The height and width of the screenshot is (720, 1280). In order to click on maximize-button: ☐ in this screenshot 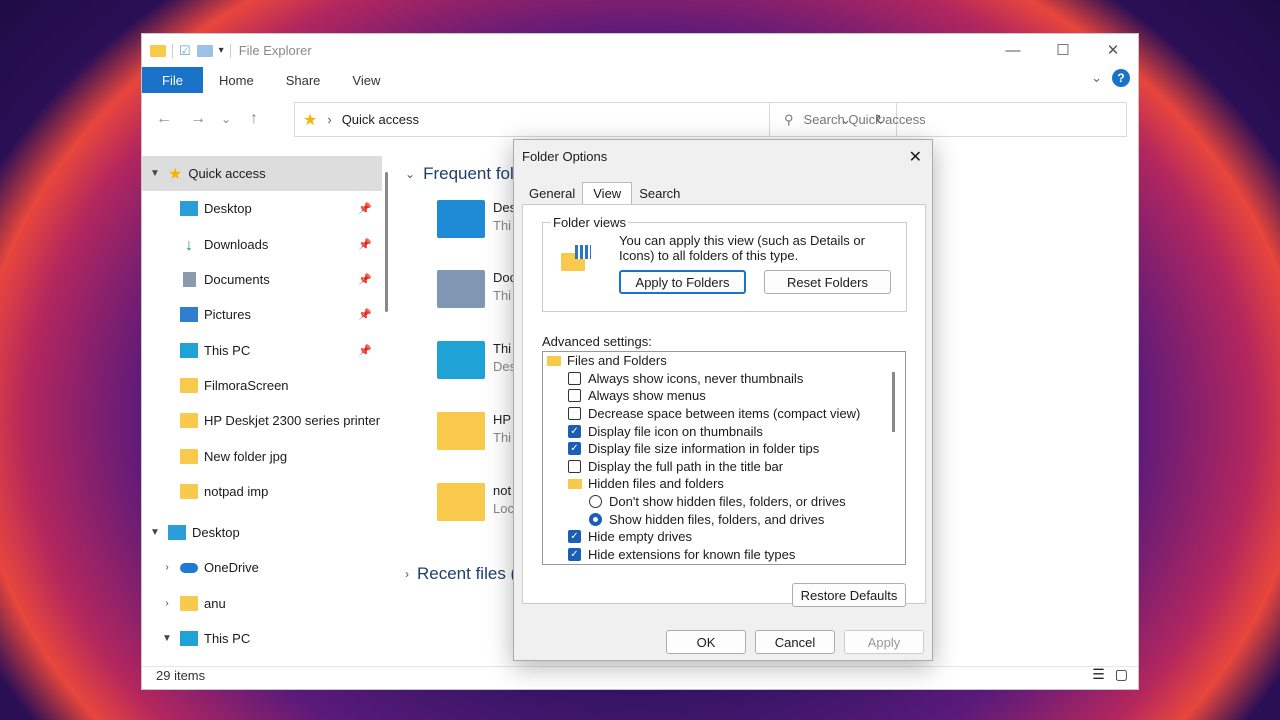, I will do `click(1063, 50)`.